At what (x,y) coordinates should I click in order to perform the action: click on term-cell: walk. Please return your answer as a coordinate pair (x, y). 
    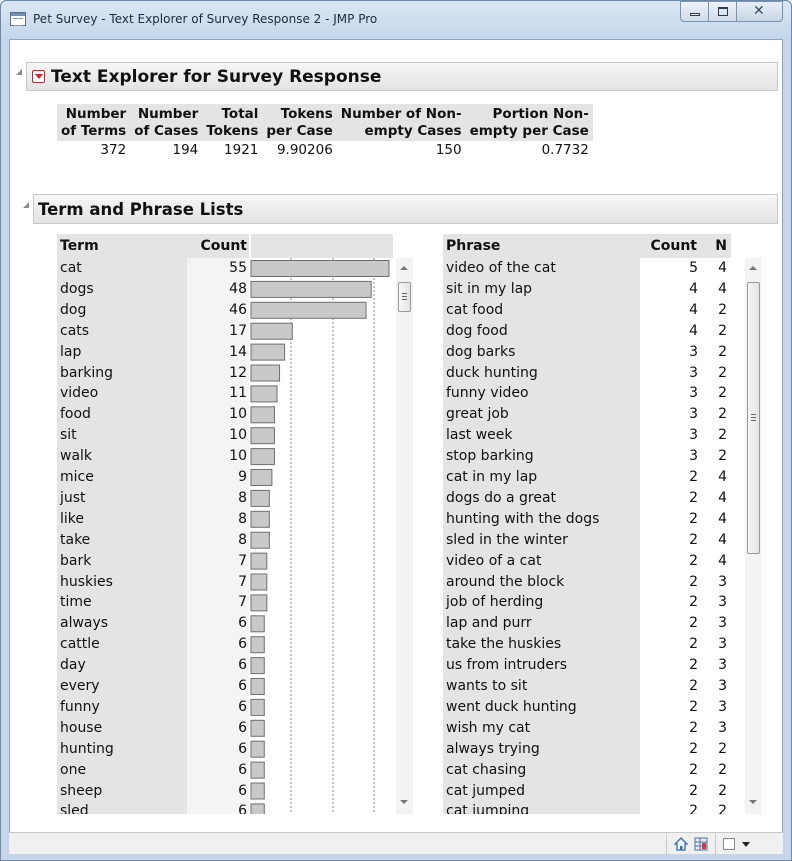
    Looking at the image, I should click on (76, 456).